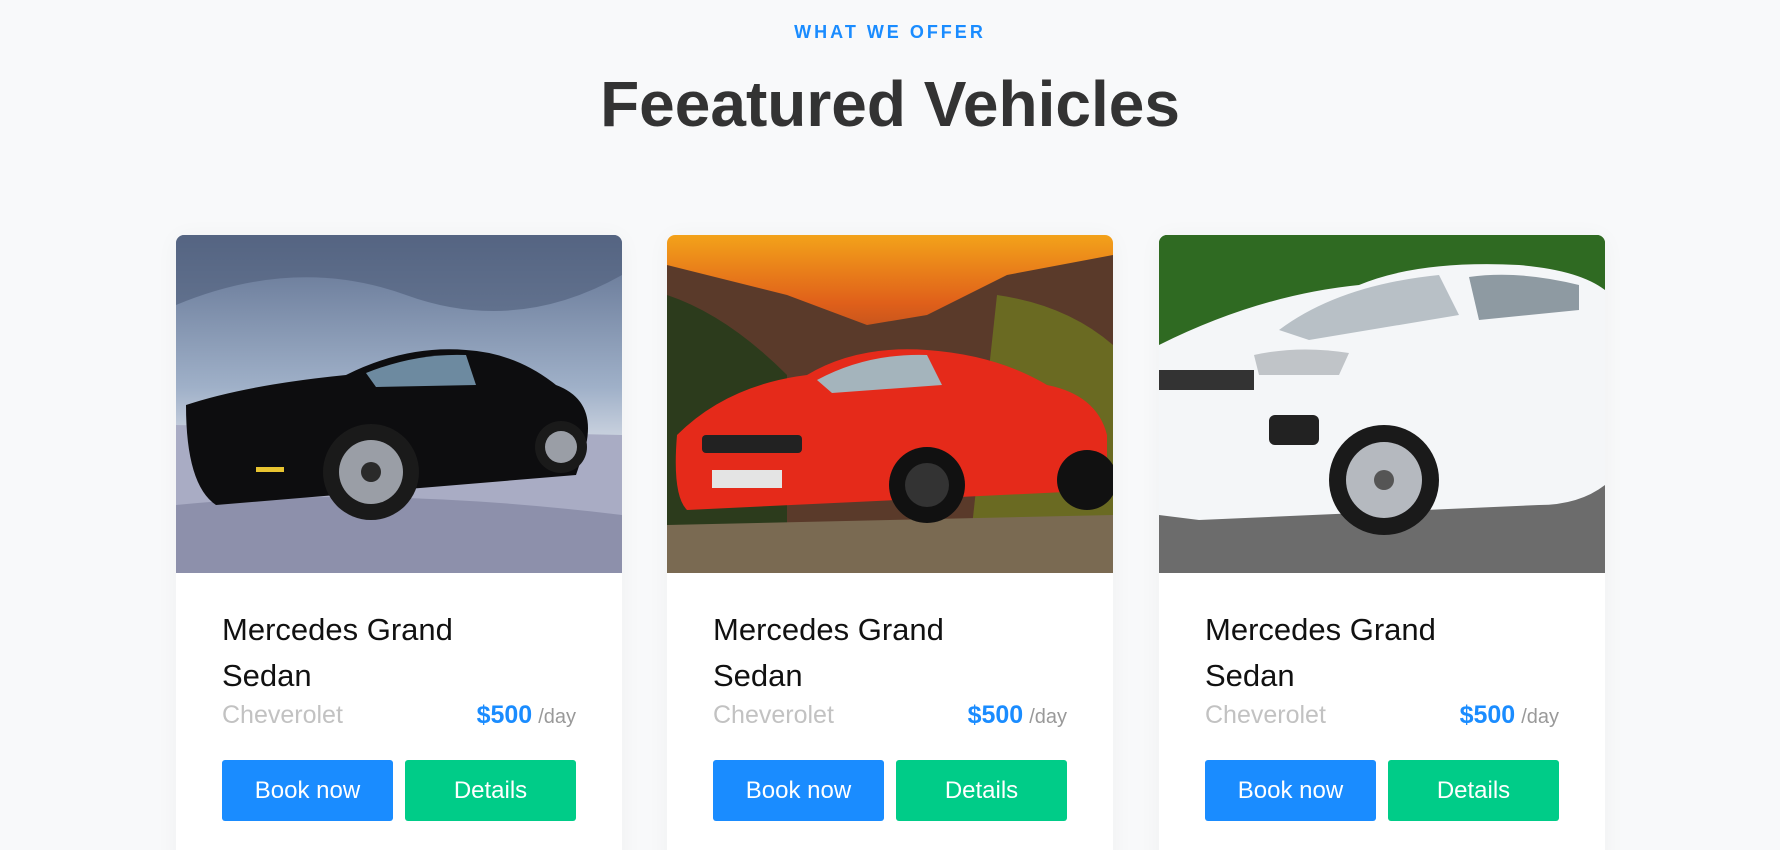 The width and height of the screenshot is (1780, 850). Describe the element at coordinates (890, 404) in the screenshot. I see `red-convertible-photo` at that location.